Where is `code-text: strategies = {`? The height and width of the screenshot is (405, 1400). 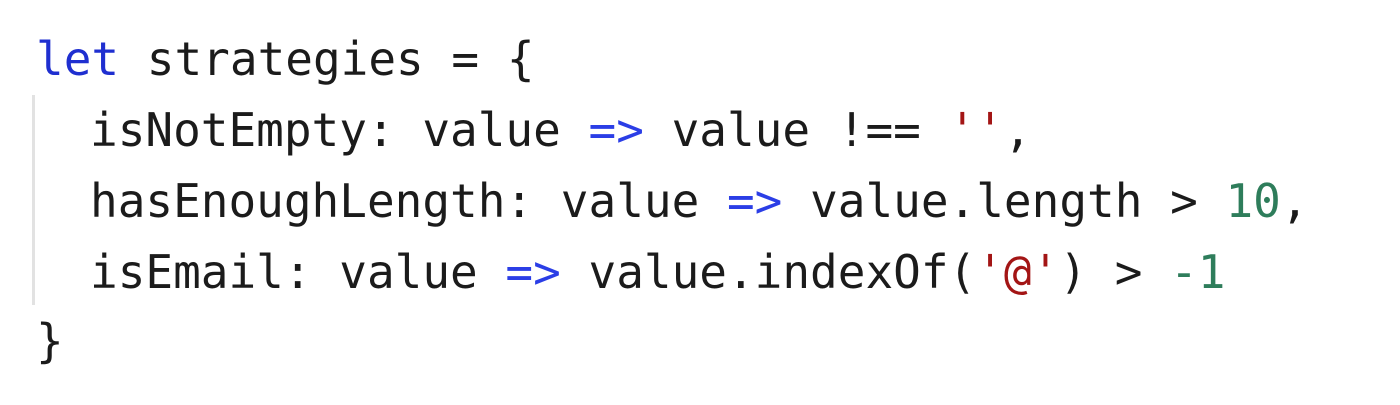 code-text: strategies = { is located at coordinates (327, 59).